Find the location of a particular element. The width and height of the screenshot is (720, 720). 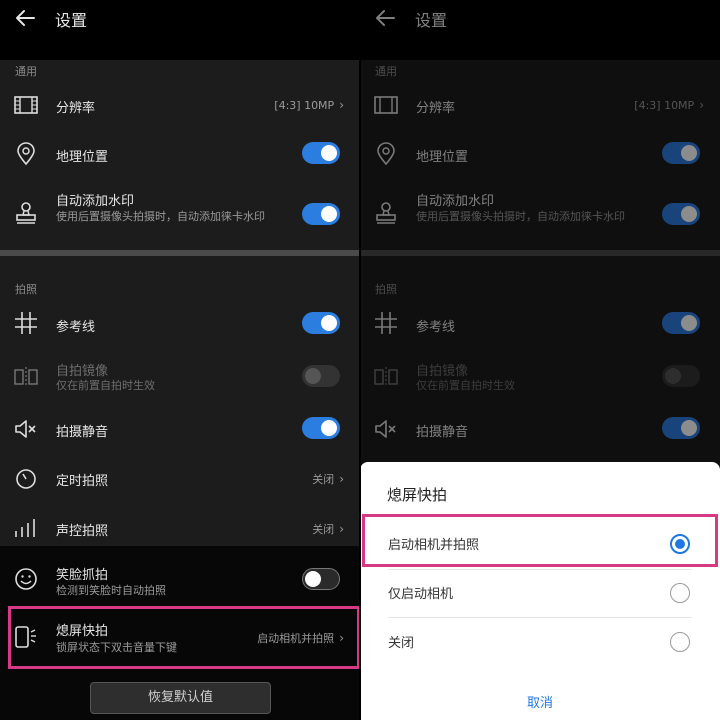

row-title: 自拍镜像 is located at coordinates (82, 371).